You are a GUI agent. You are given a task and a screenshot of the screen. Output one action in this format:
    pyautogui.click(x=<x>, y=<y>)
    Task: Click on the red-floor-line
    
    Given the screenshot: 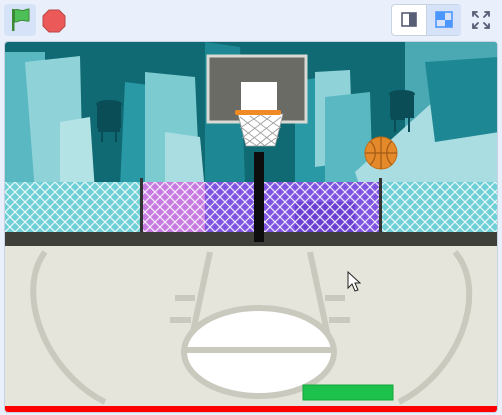 What is the action you would take?
    pyautogui.click(x=251, y=409)
    